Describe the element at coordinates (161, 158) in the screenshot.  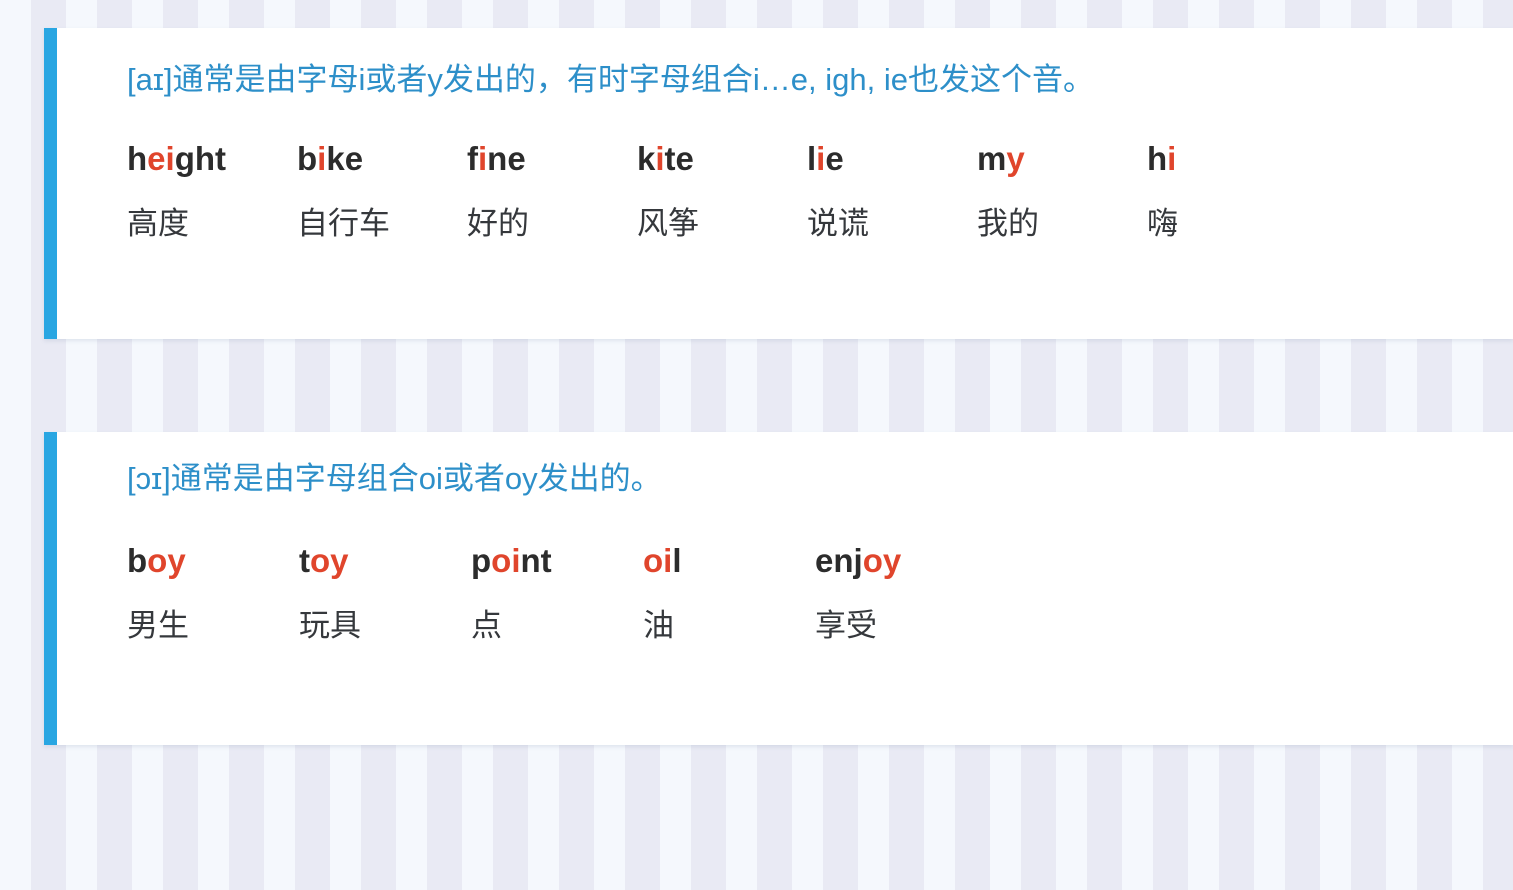
I see `word-highlighted-letters: ei` at that location.